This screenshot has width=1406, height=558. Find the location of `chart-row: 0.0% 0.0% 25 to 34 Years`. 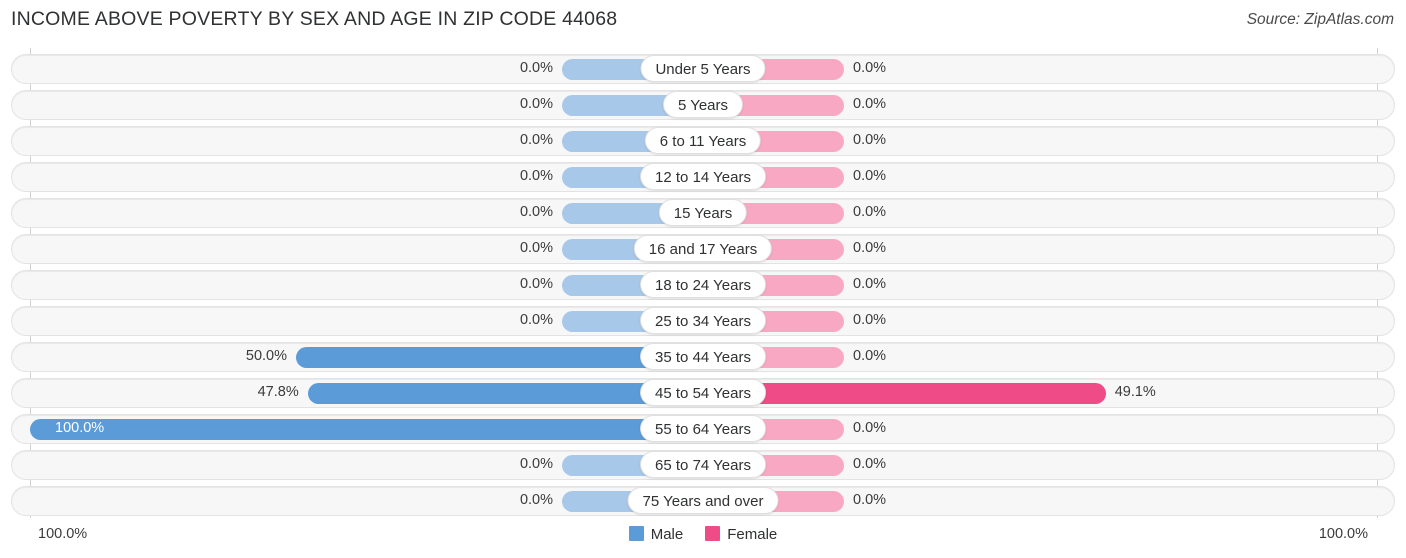

chart-row: 0.0% 0.0% 25 to 34 Years is located at coordinates (703, 321).